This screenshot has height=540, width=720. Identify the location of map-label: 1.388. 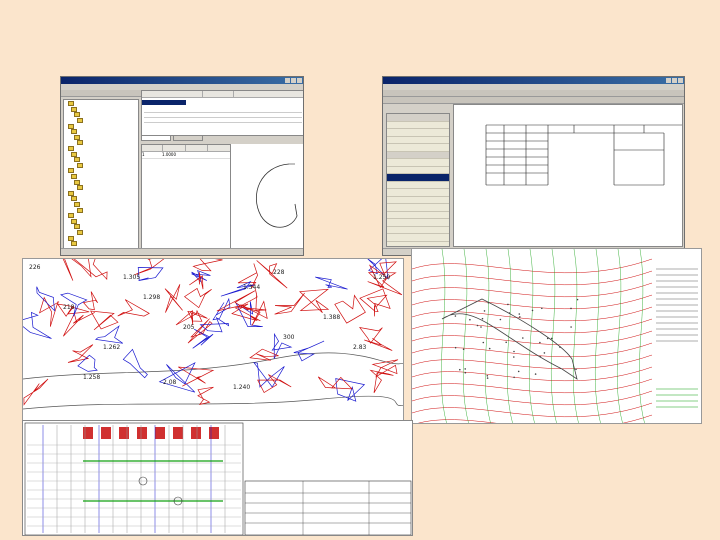
(331, 317).